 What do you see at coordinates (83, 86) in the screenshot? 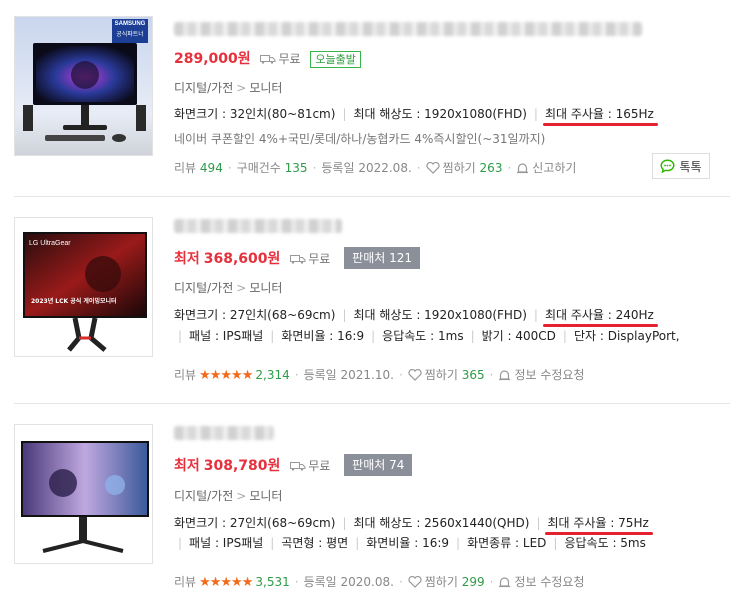
I see `product-thumbnail: SAMSUNG 공식파트너` at bounding box center [83, 86].